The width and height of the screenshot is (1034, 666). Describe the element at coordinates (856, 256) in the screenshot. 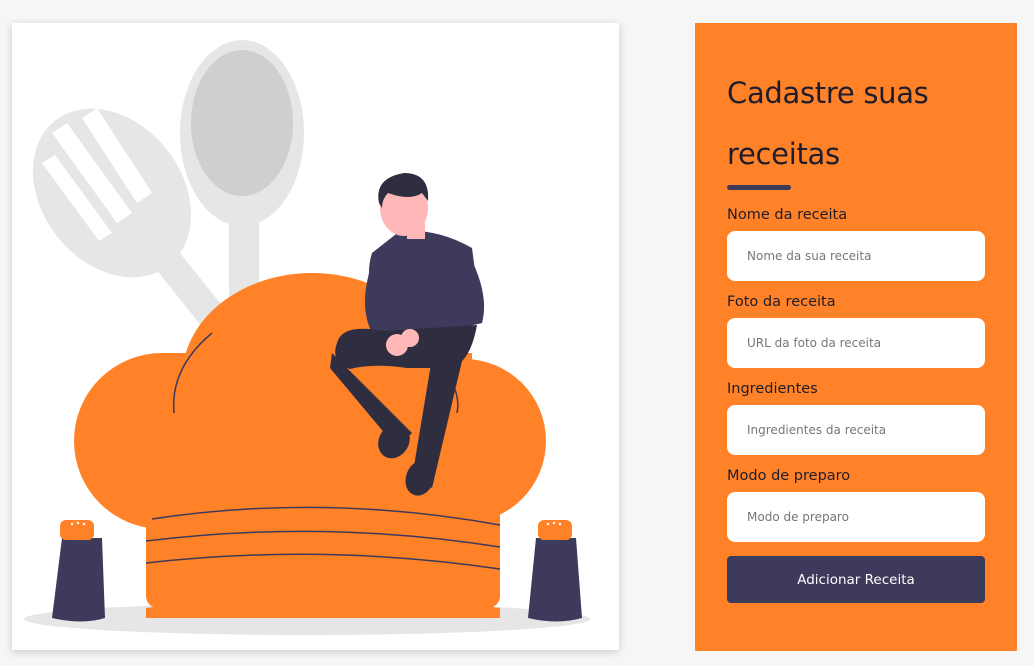

I see `recipe-name-input` at that location.